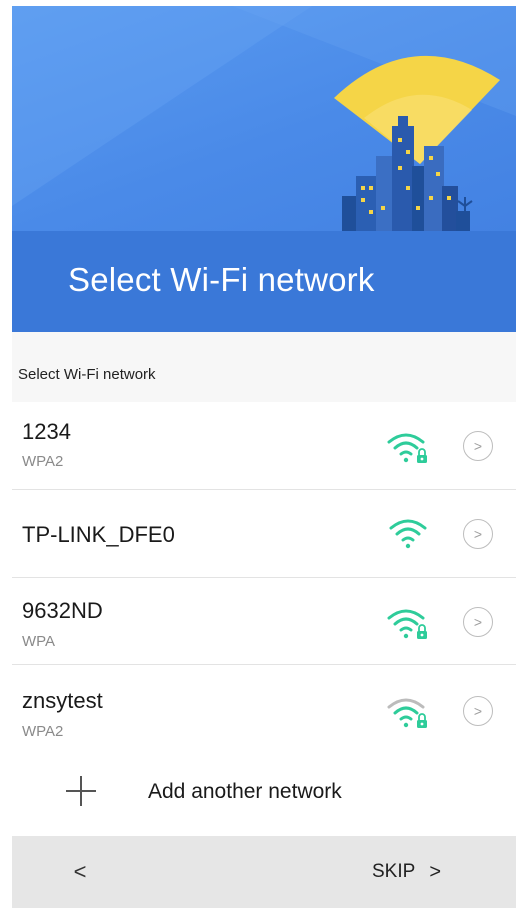 This screenshot has height=908, width=516. I want to click on section-header: Select Wi-Fi network, so click(264, 367).